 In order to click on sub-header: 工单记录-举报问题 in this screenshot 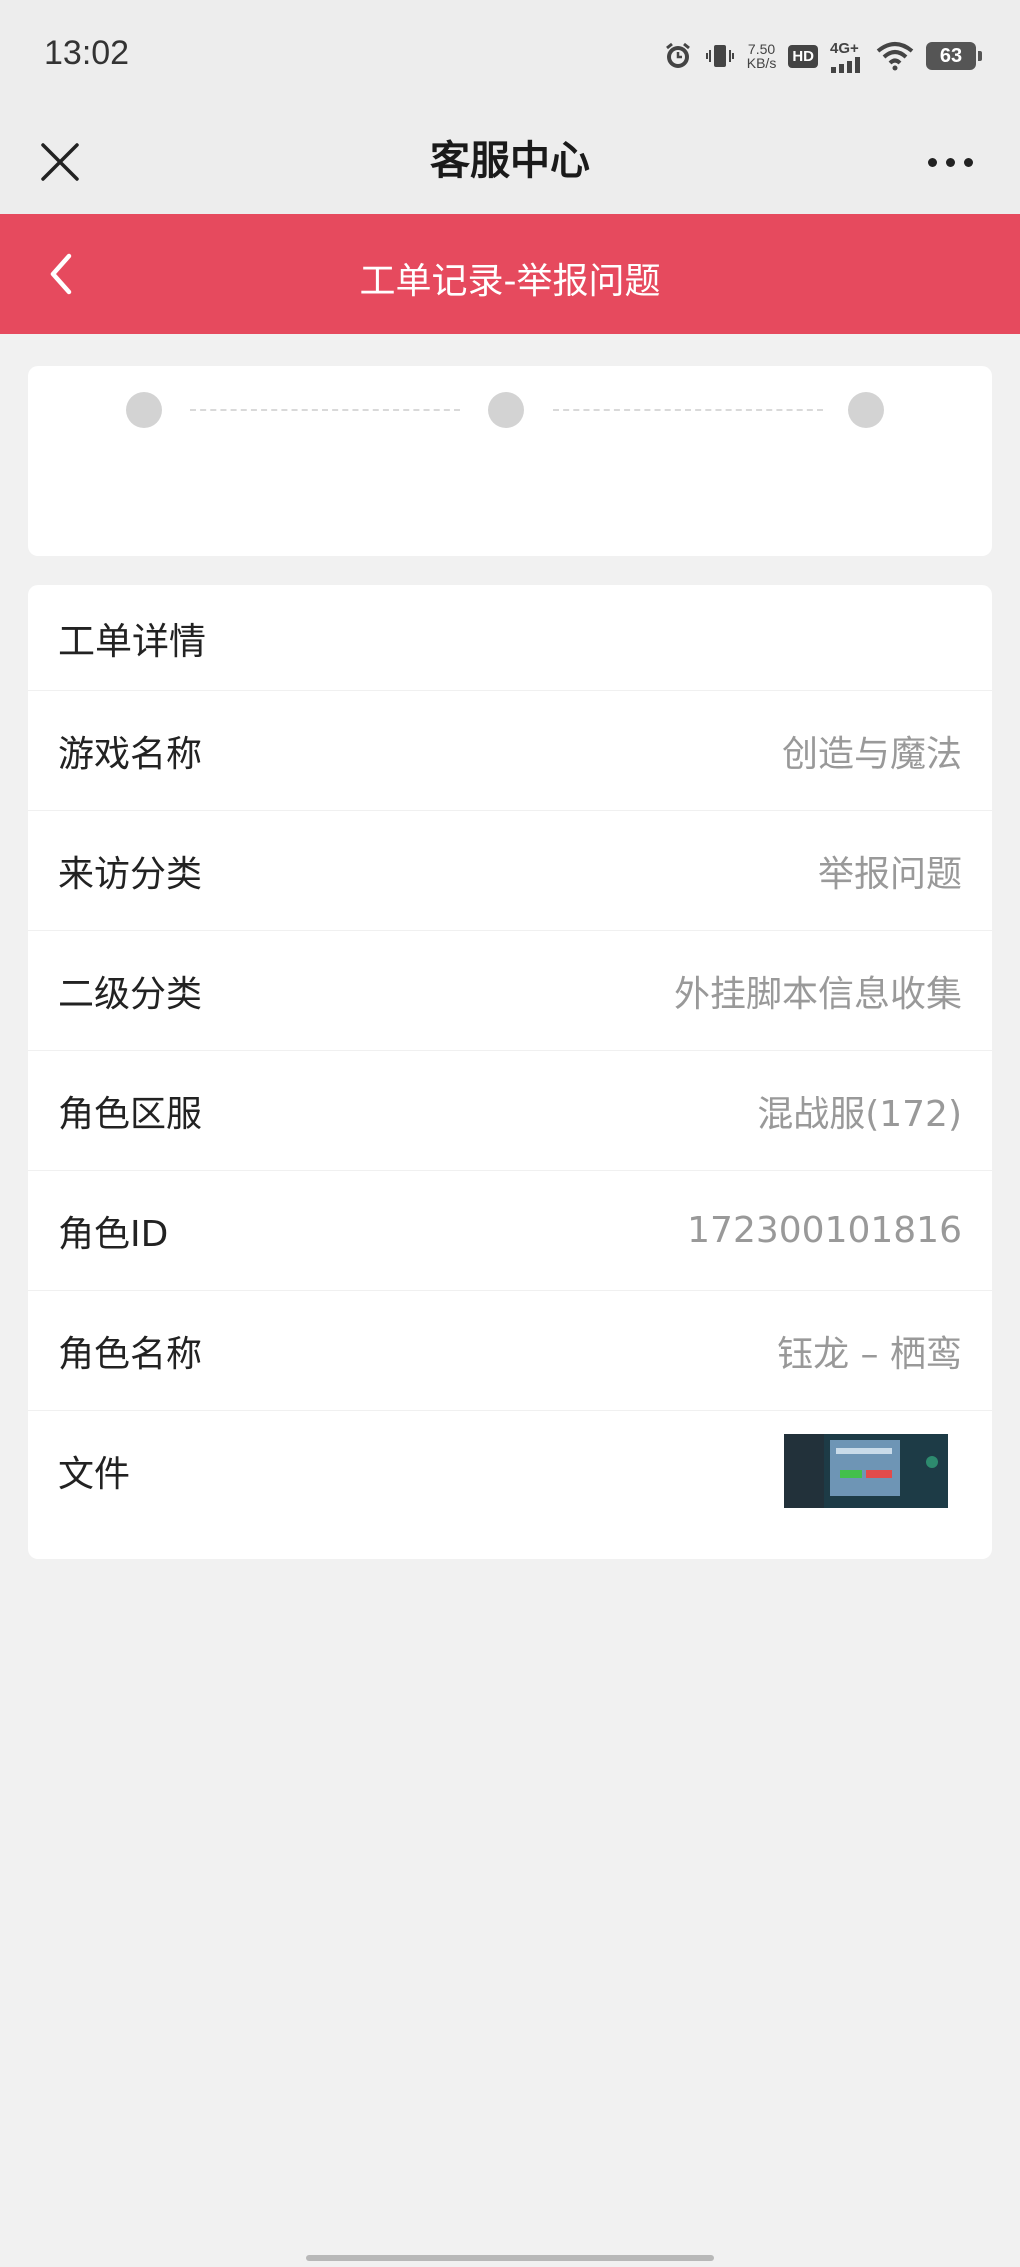, I will do `click(510, 274)`.